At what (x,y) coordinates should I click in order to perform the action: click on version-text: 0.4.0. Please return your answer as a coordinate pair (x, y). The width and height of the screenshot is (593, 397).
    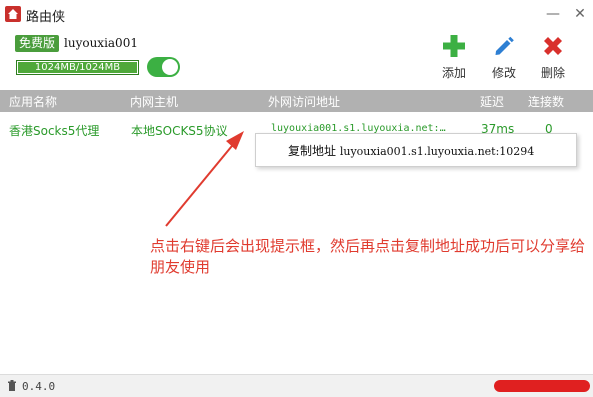
    Looking at the image, I should click on (39, 386).